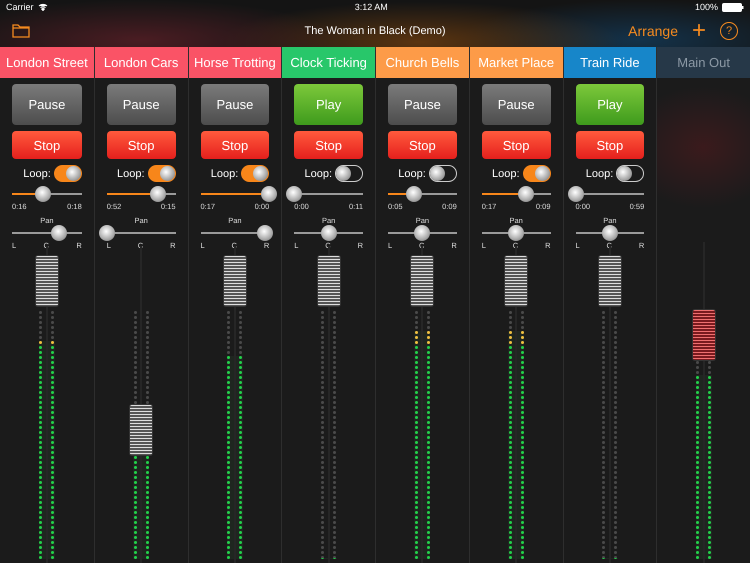  What do you see at coordinates (328, 62) in the screenshot?
I see `channel-tab: Clock Ticking` at bounding box center [328, 62].